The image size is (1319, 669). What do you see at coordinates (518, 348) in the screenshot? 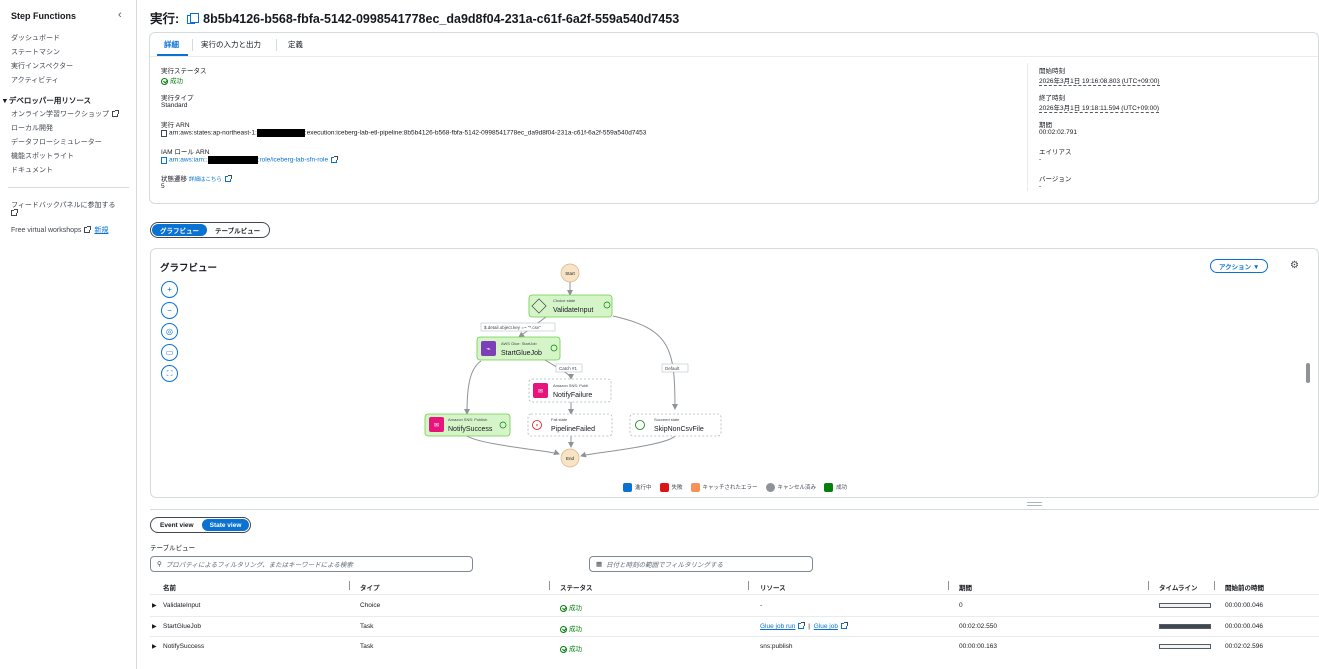
I see `node-start-glue-job: ⌁ AWS Glue: StartJob StartGlueJob` at bounding box center [518, 348].